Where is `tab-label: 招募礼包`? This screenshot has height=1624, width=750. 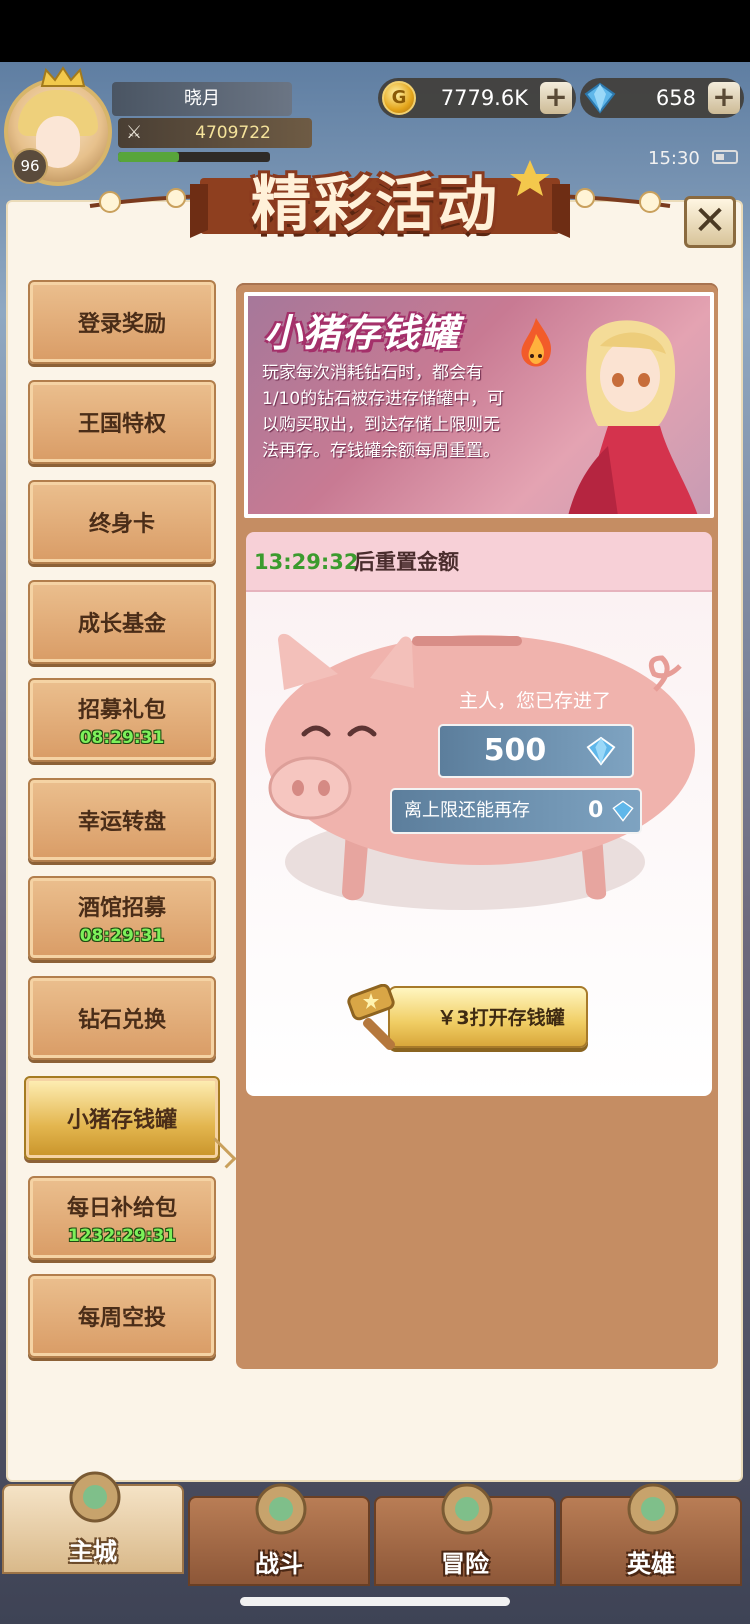
tab-label: 招募礼包 is located at coordinates (121, 710).